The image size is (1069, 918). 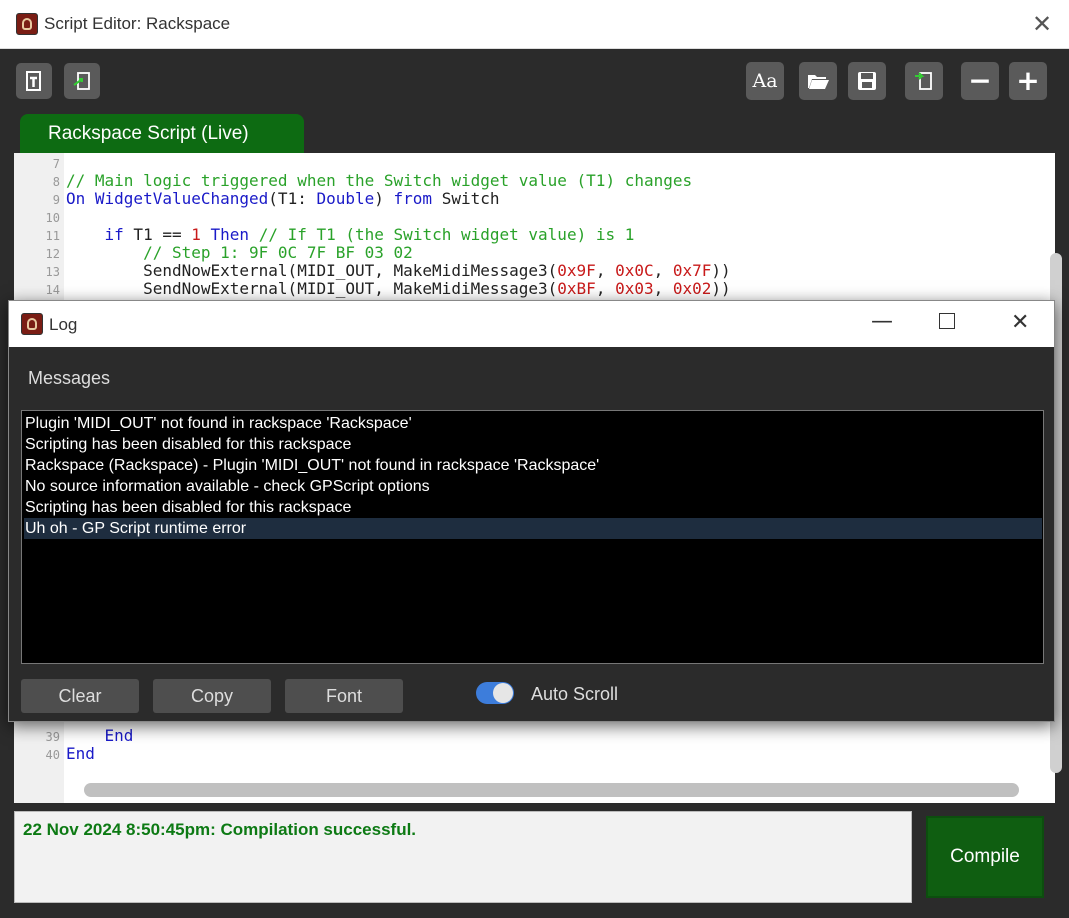 I want to click on code-token: if, so click(x=114, y=234).